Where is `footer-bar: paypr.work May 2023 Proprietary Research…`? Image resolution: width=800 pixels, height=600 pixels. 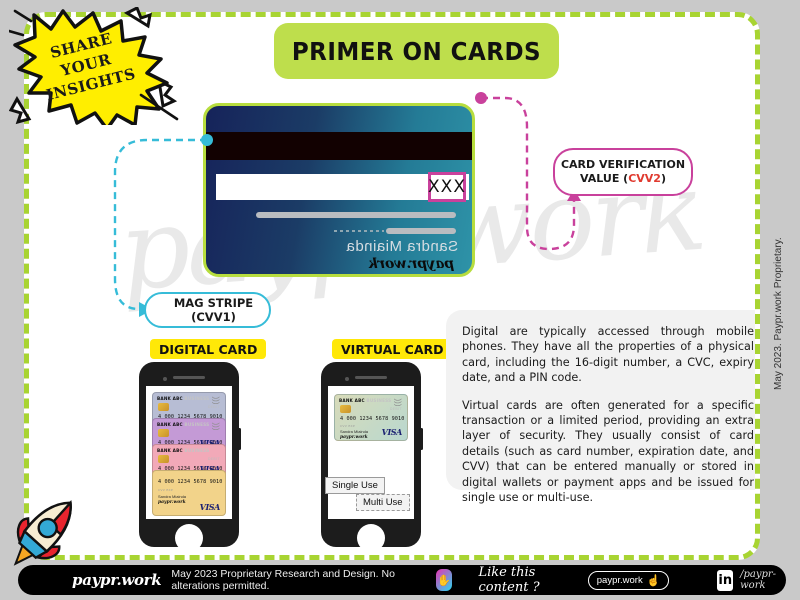
footer-bar: paypr.work May 2023 Proprietary Research… is located at coordinates (402, 580).